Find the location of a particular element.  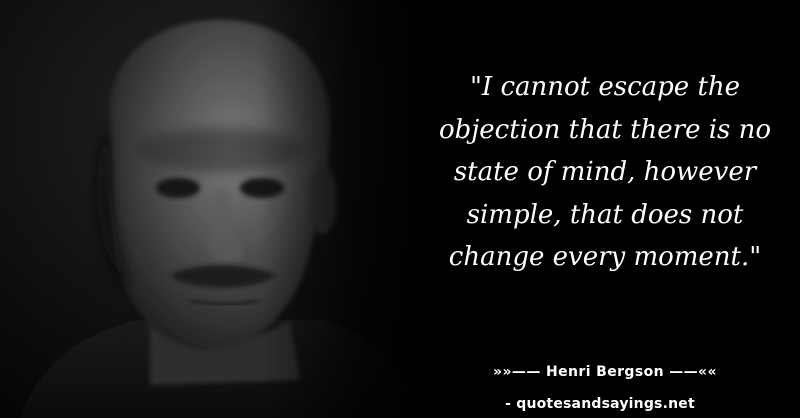

quote-line: state of mind, however is located at coordinates (605, 172).